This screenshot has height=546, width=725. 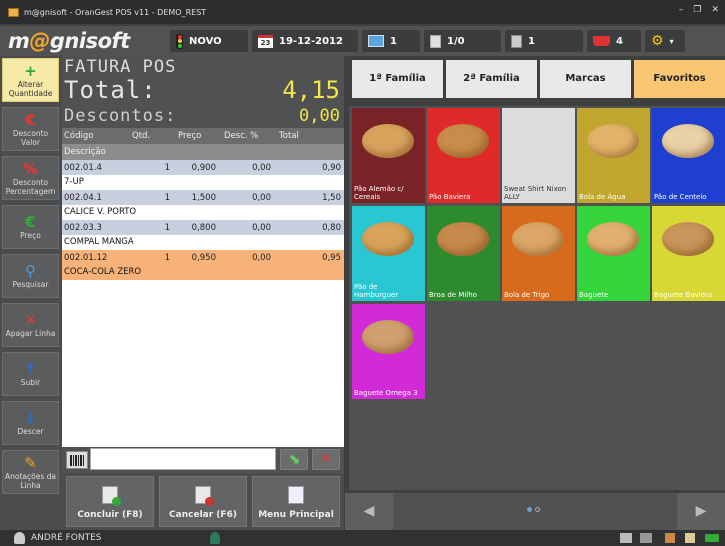 I want to click on clear-input-button: ✕, so click(x=326, y=459).